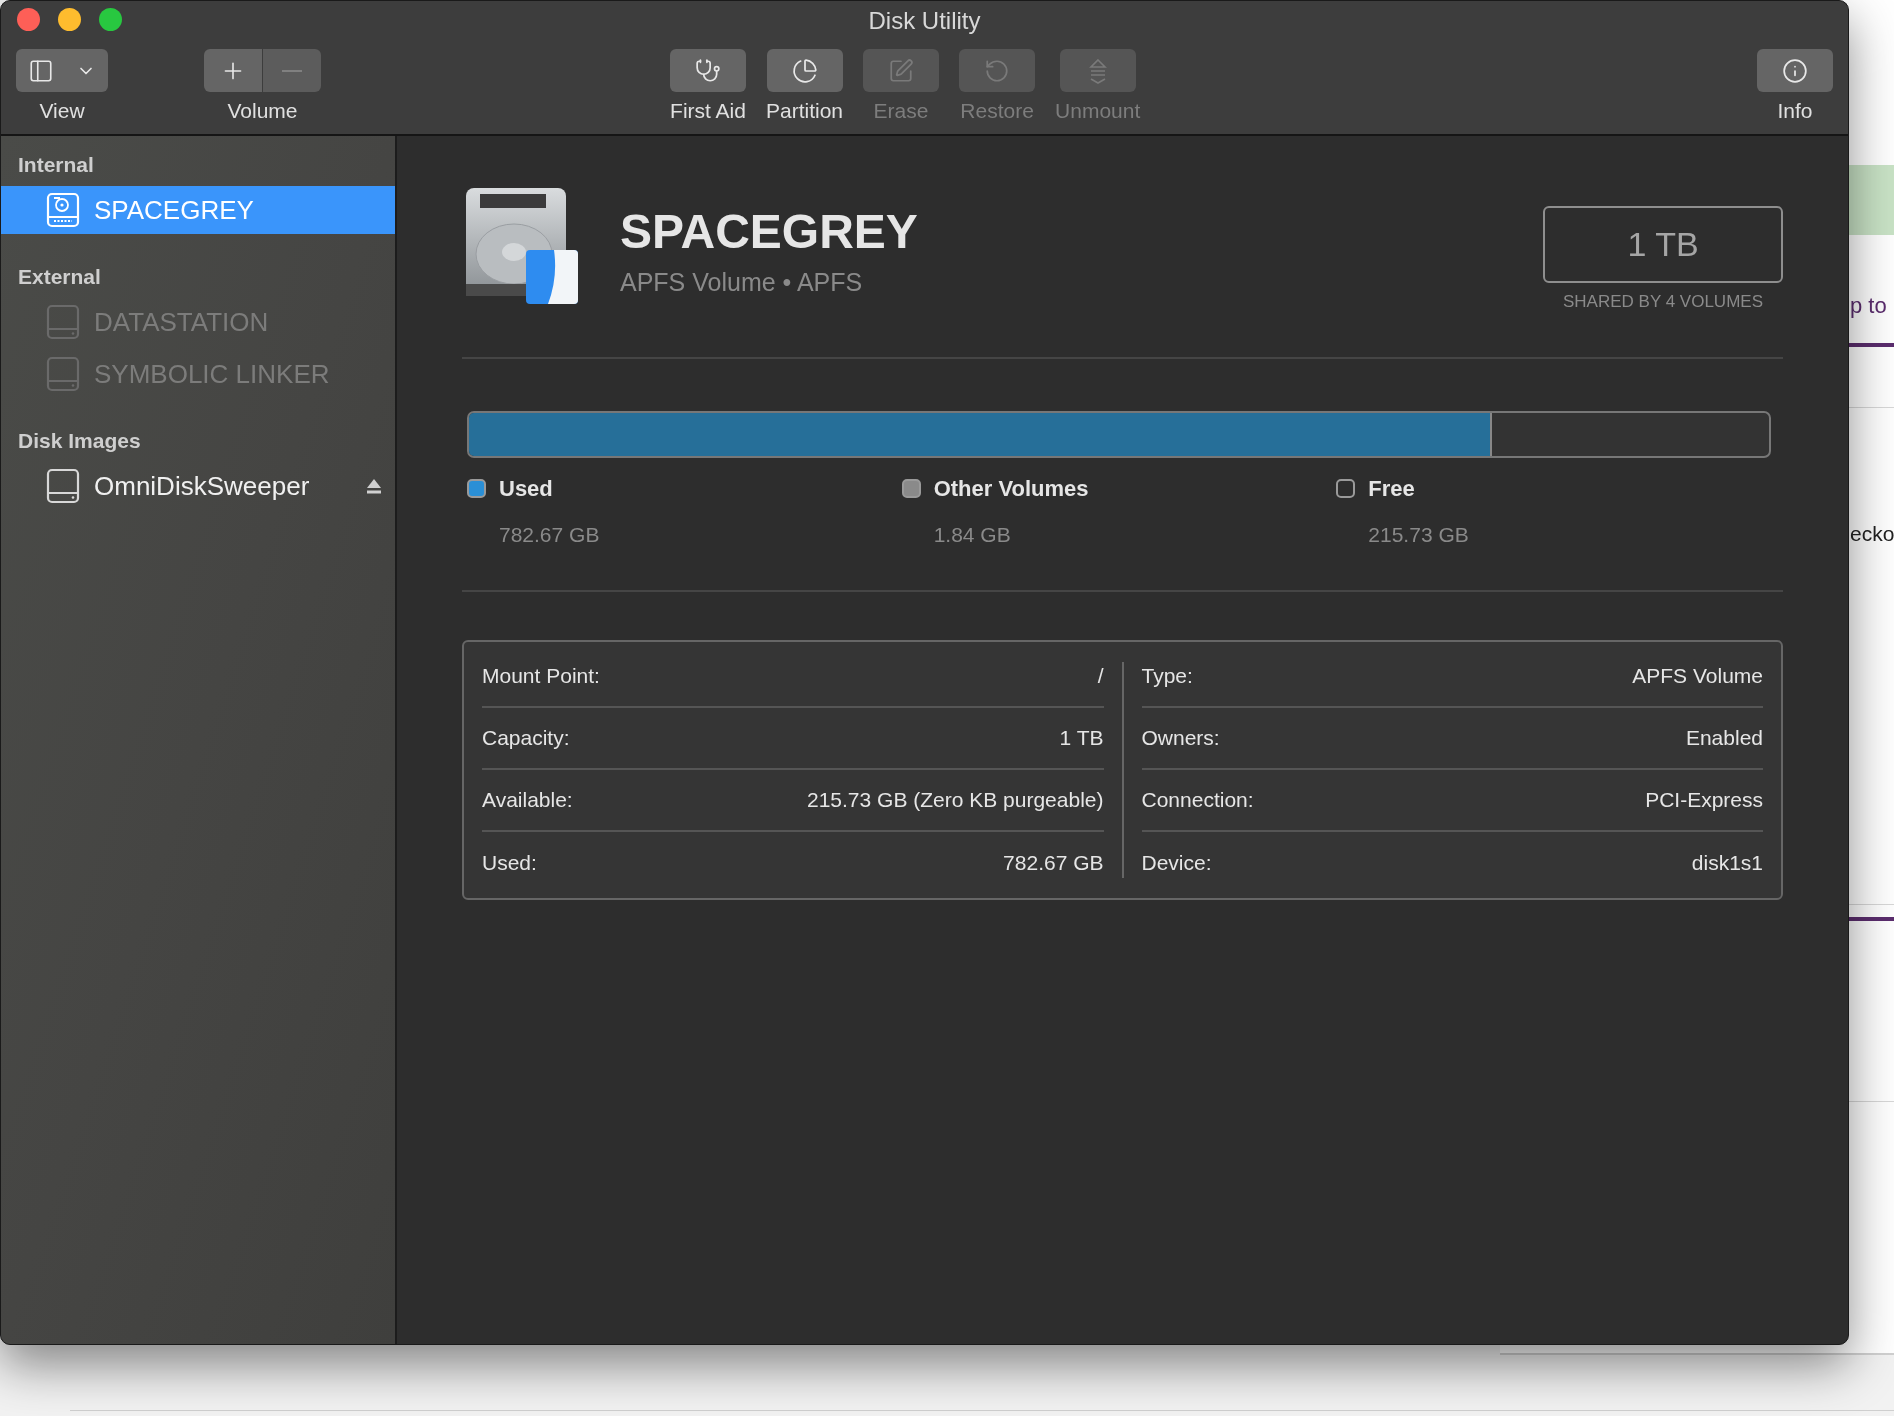 This screenshot has width=1894, height=1416. I want to click on detail-value: PCI-Express, so click(1704, 800).